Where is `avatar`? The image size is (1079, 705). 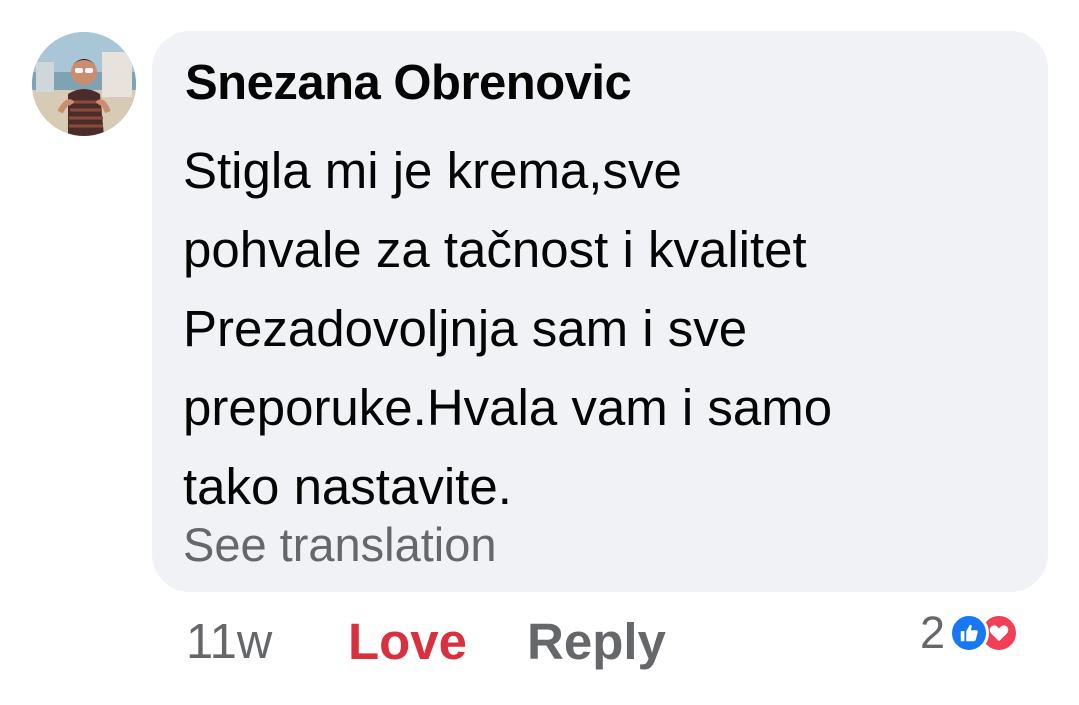
avatar is located at coordinates (84, 84).